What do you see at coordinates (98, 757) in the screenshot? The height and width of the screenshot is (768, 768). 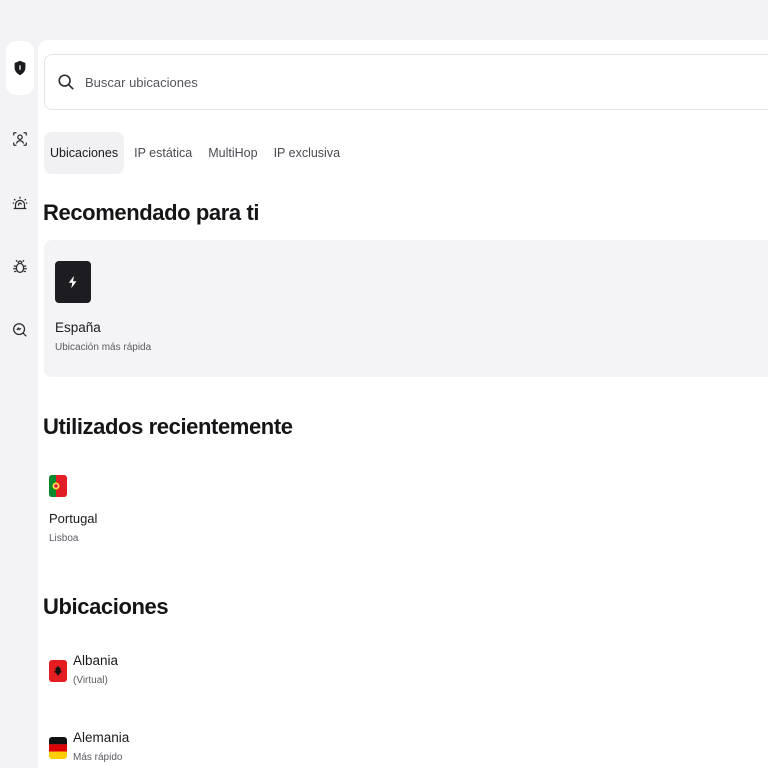 I see `location-subtitle: Más rápido` at bounding box center [98, 757].